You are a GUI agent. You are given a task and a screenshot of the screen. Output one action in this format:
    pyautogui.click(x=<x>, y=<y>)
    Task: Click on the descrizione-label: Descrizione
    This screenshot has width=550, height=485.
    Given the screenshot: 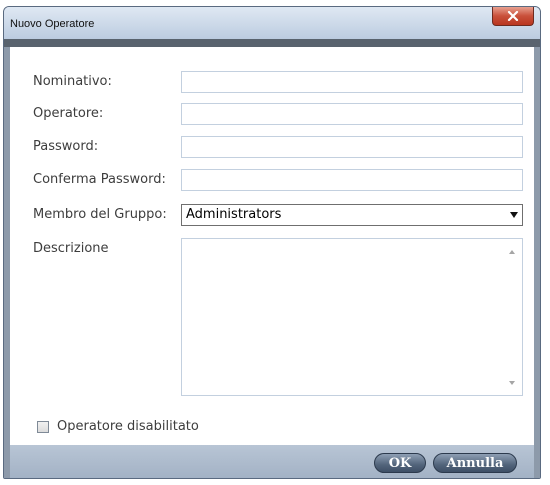 What is the action you would take?
    pyautogui.click(x=71, y=248)
    